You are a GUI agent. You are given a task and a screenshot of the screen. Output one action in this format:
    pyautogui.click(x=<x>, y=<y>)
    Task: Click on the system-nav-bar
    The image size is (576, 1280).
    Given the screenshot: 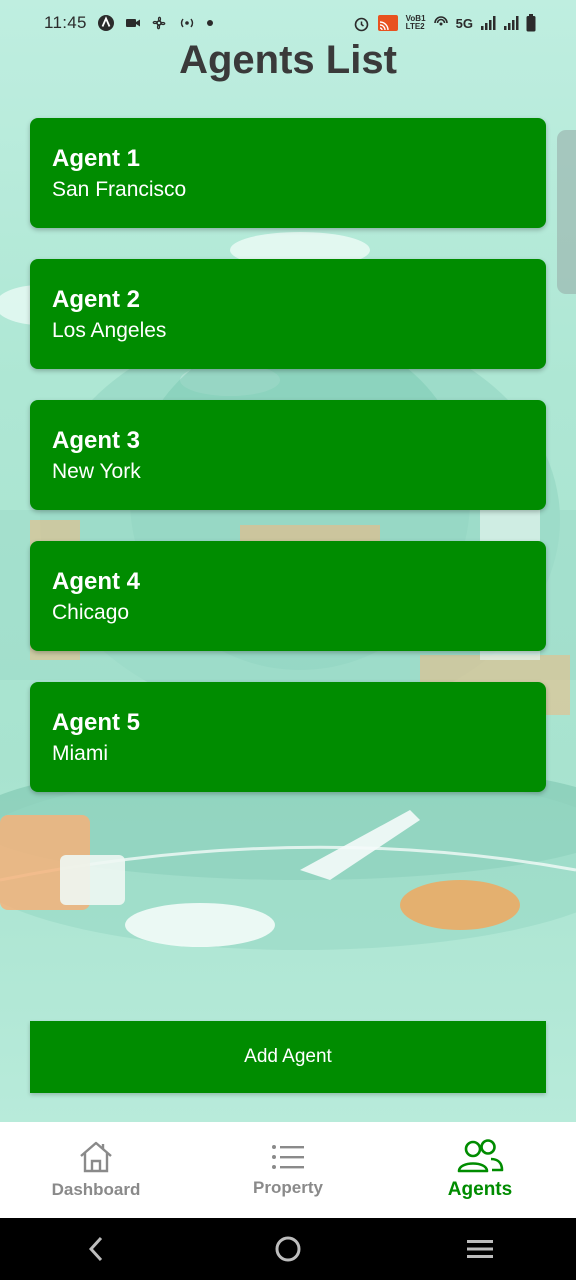 What is the action you would take?
    pyautogui.click(x=288, y=1249)
    